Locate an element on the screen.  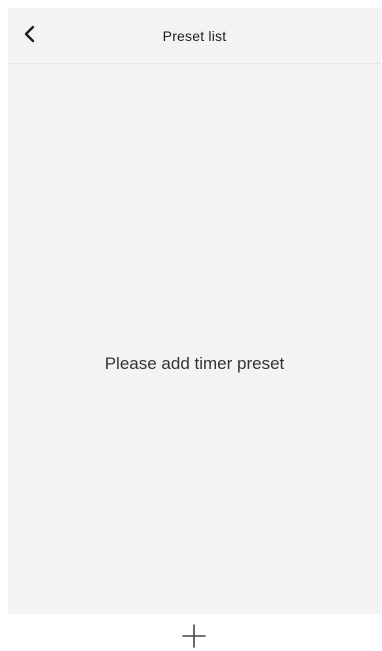
add-preset-button is located at coordinates (194, 636).